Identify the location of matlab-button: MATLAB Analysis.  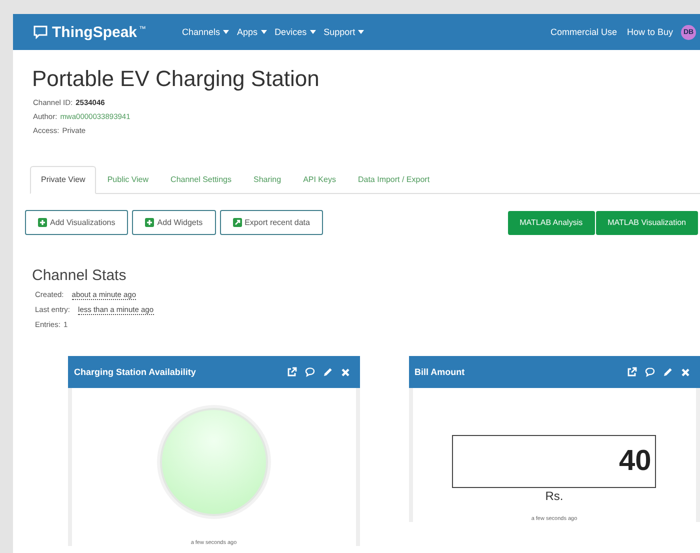
(551, 222).